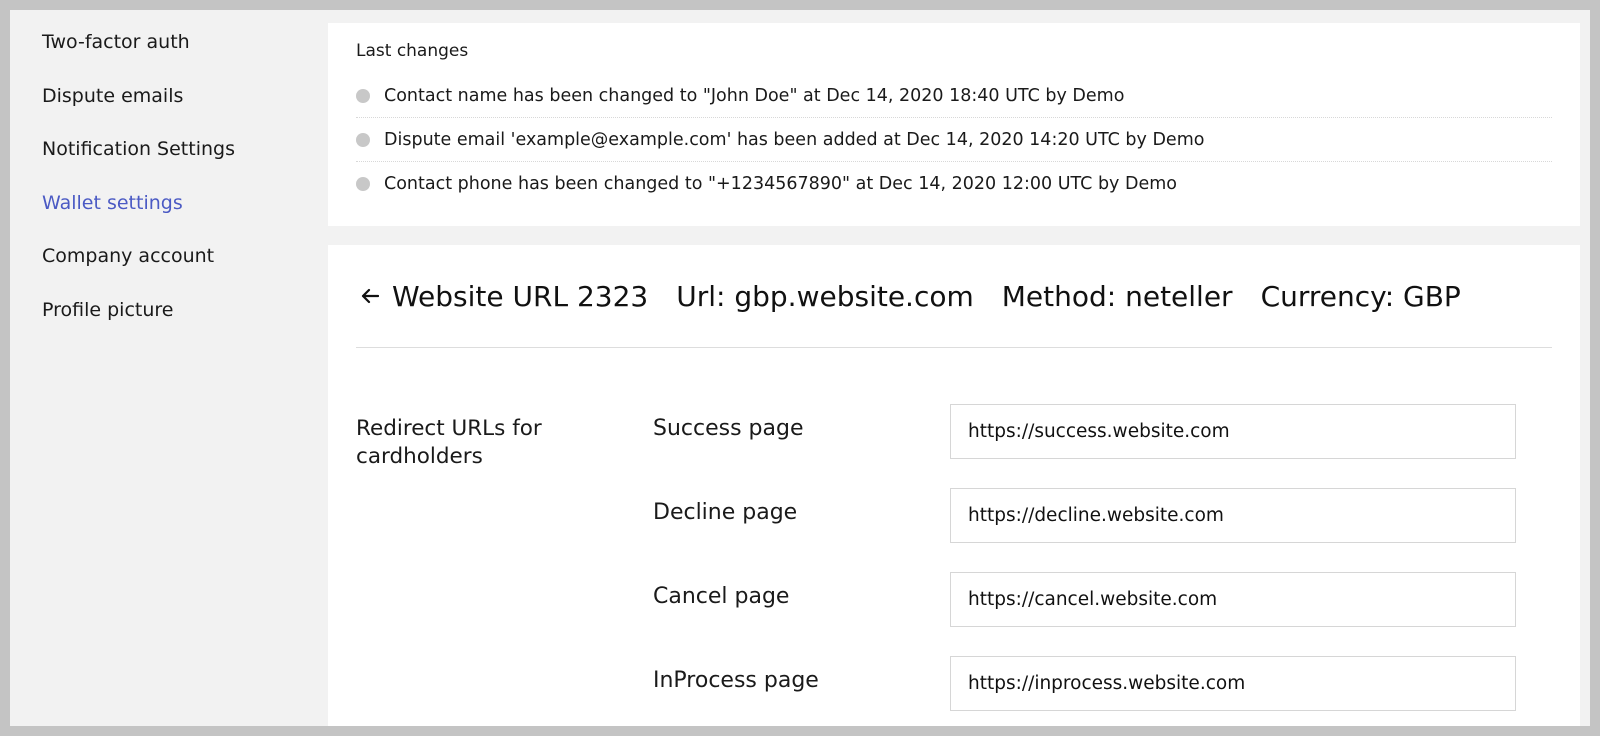 The width and height of the screenshot is (1600, 736). Describe the element at coordinates (182, 305) in the screenshot. I see `sidebar-item-profile-picture: Profile picture` at that location.